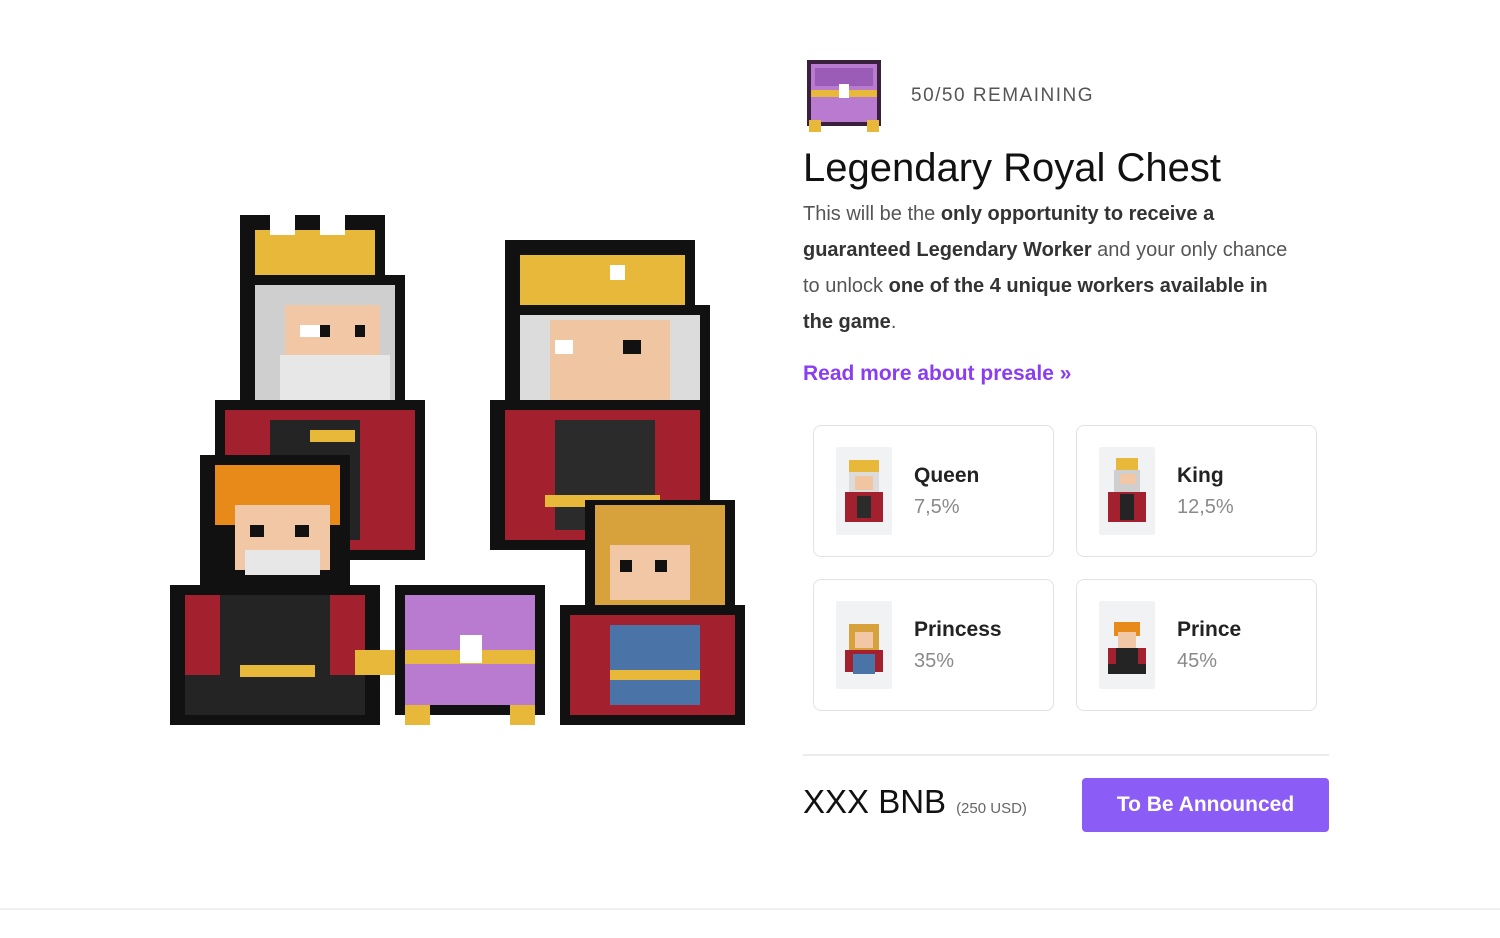 The height and width of the screenshot is (938, 1500). What do you see at coordinates (958, 629) in the screenshot?
I see `worker-name: Princess` at bounding box center [958, 629].